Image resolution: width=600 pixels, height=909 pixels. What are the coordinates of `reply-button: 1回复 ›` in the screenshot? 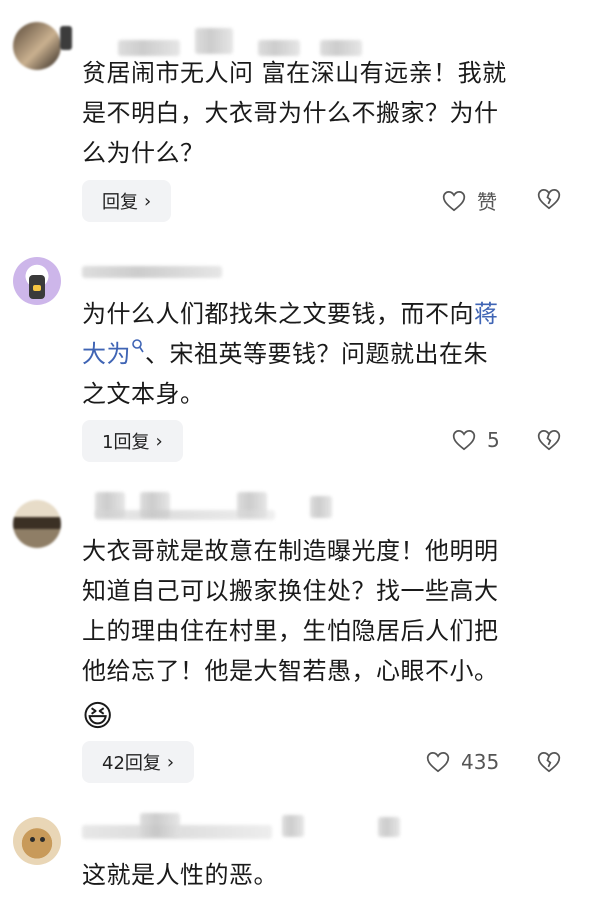 It's located at (132, 441).